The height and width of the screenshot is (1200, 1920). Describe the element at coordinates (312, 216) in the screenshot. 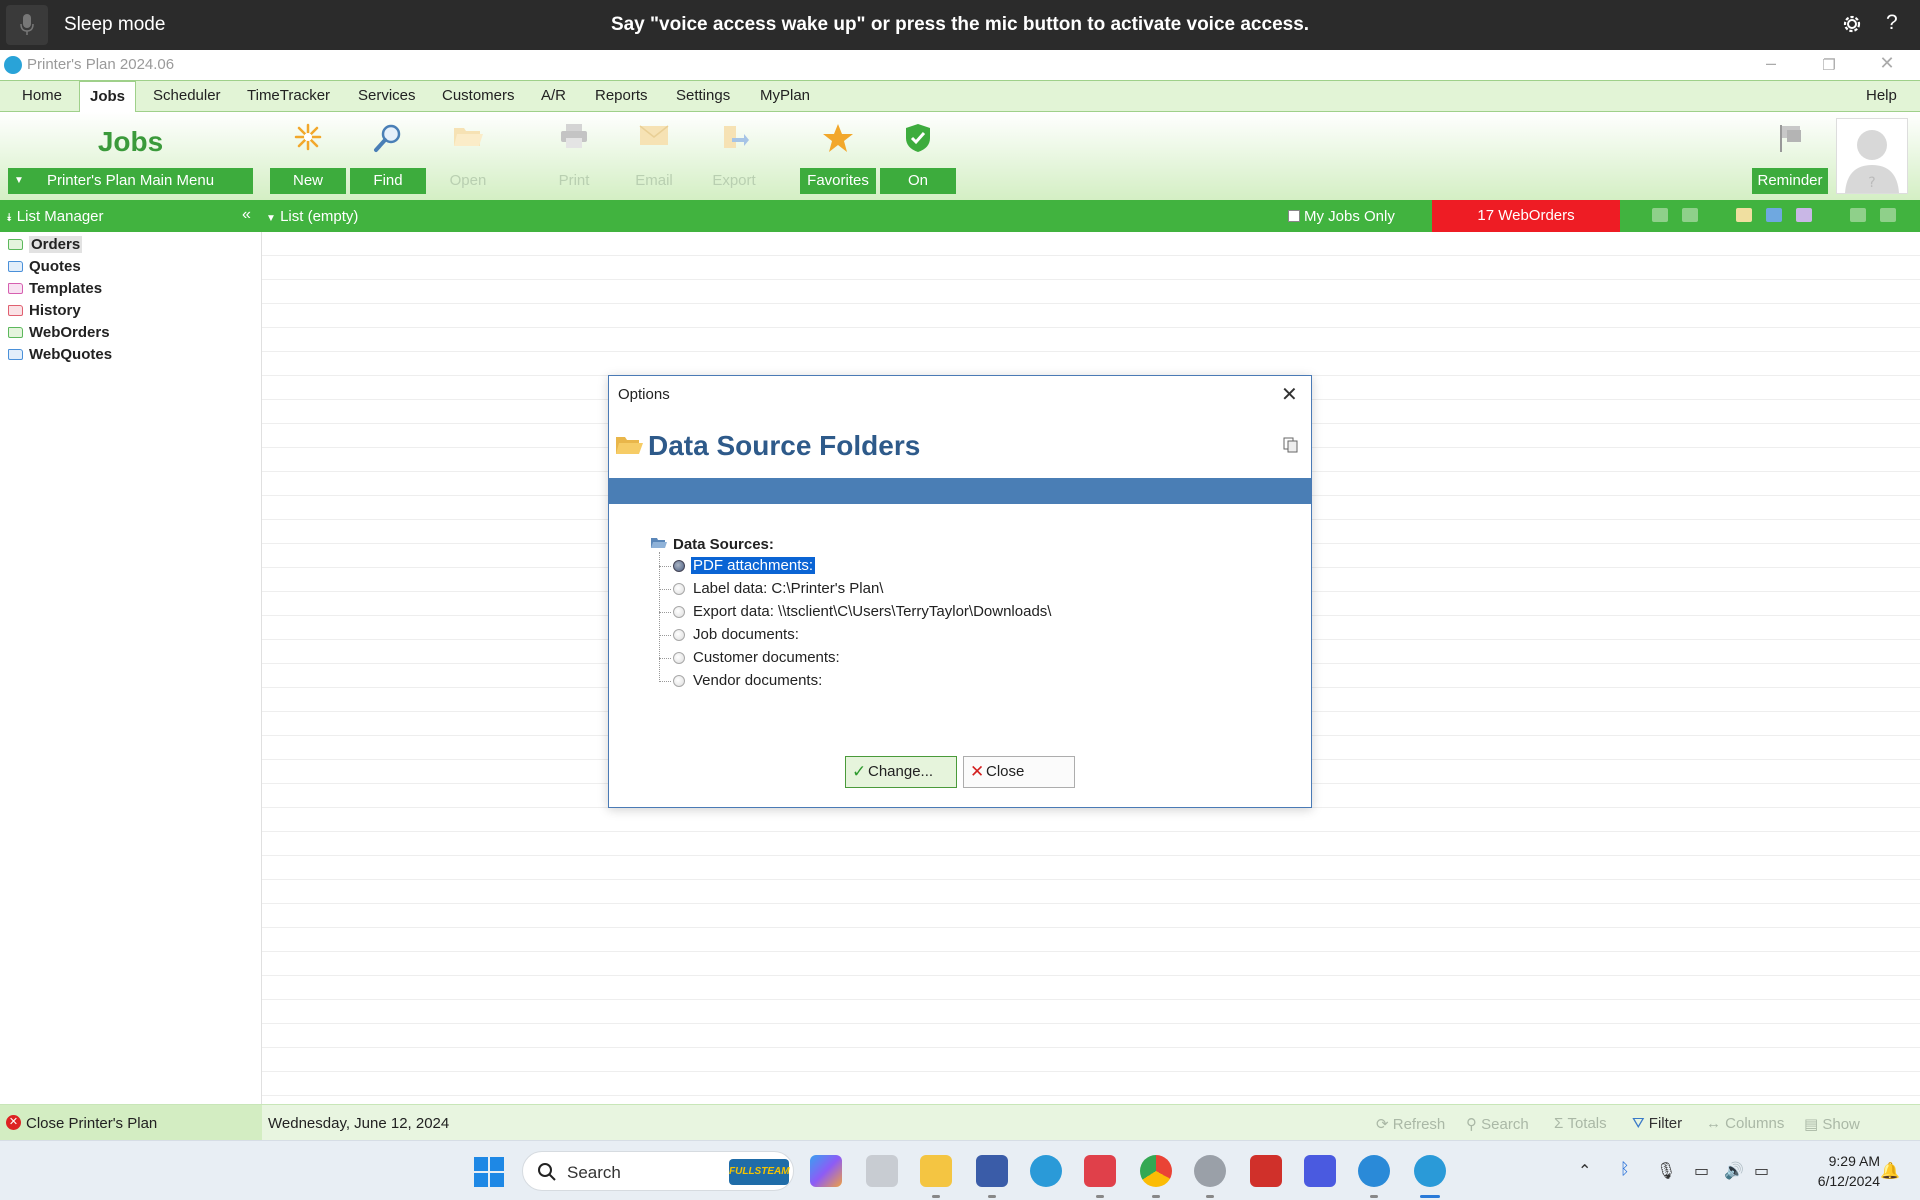

I see `list-dropdown: ▼ List (empty)` at that location.